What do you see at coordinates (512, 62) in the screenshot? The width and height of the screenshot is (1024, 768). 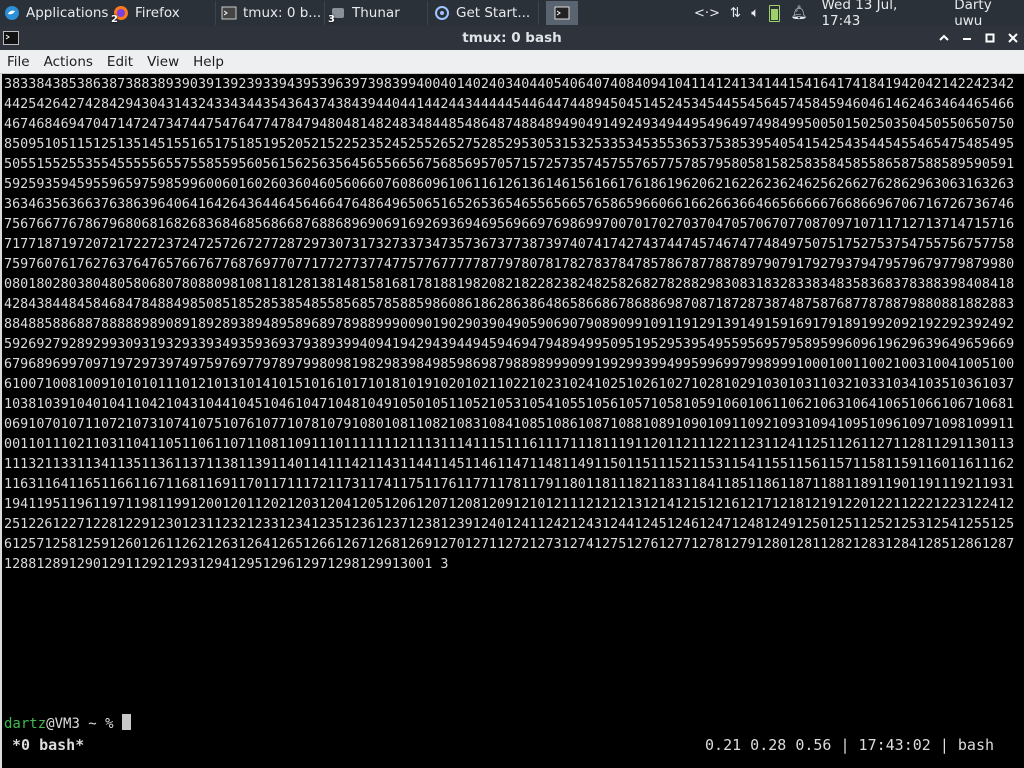 I see `menu-bar: File Actions Edit View Help` at bounding box center [512, 62].